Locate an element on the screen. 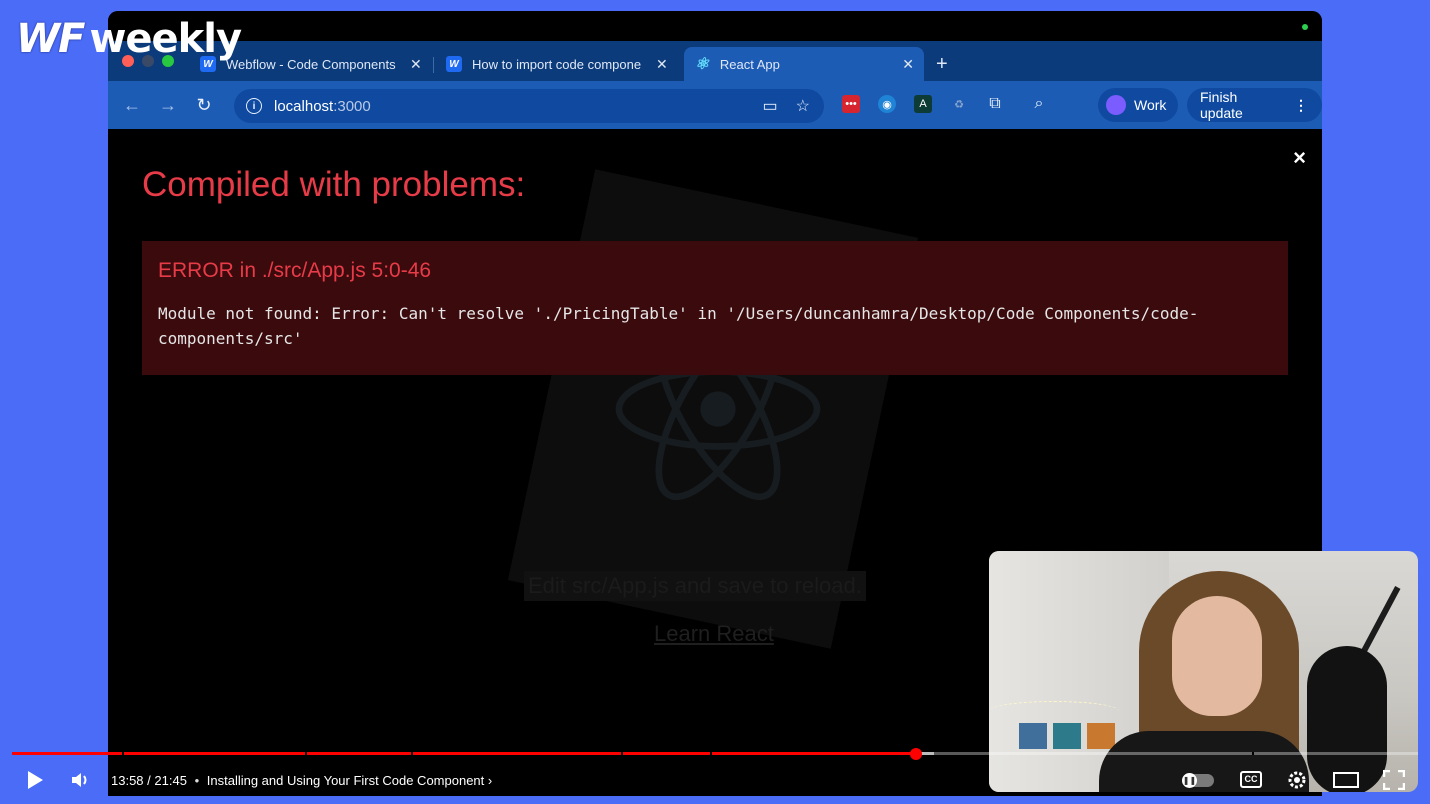  wall-posters is located at coordinates (1067, 736).